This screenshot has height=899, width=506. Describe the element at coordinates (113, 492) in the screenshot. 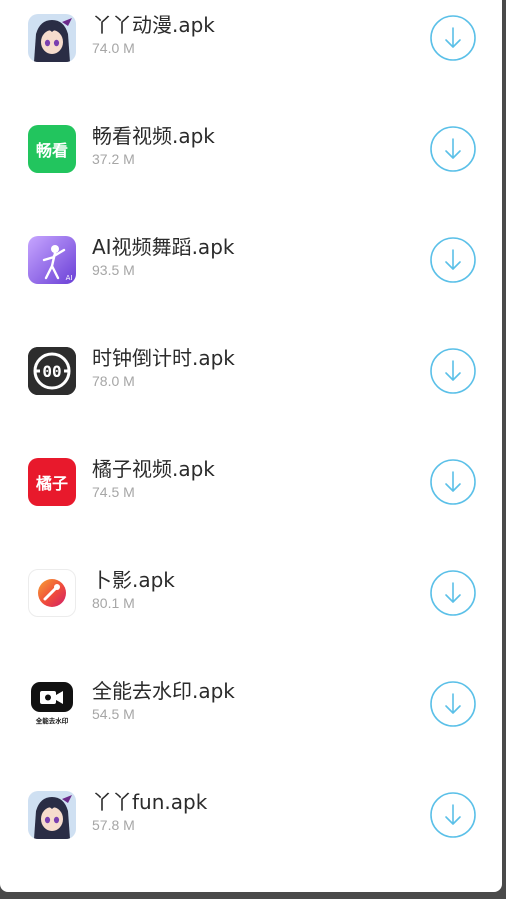

I see `app-size: 74.5 M` at that location.